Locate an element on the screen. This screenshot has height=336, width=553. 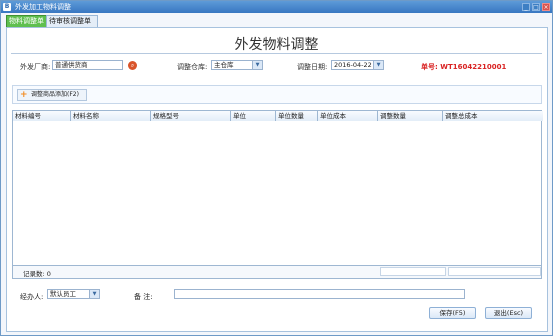
column-header: 单位数量 is located at coordinates (297, 116).